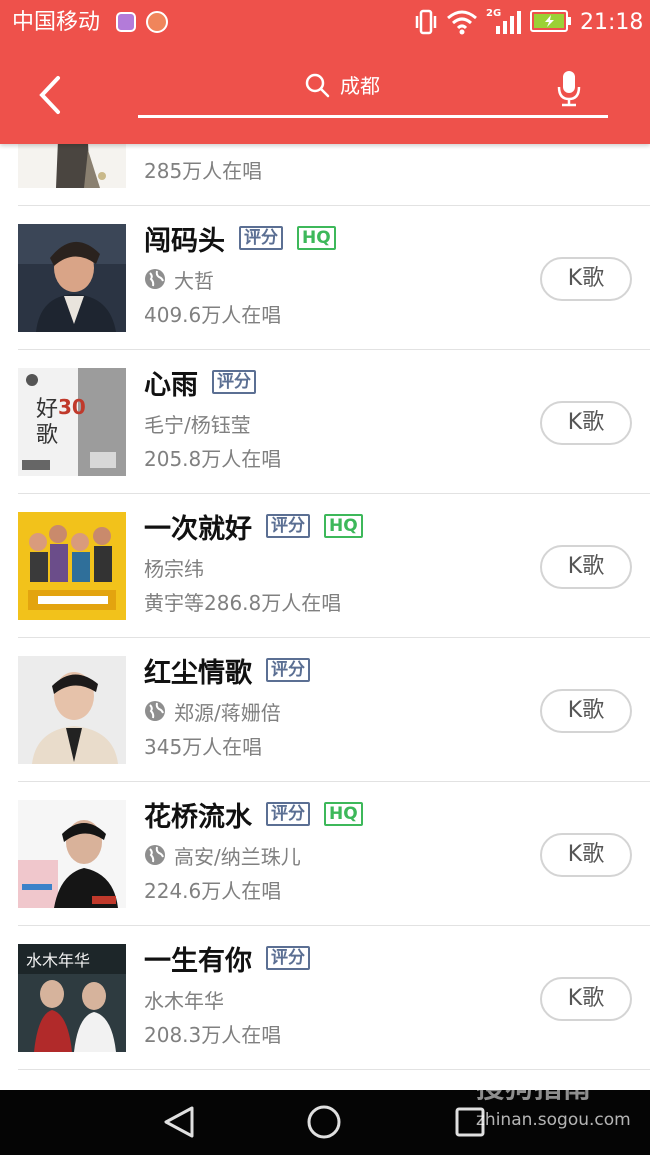  What do you see at coordinates (72, 407) in the screenshot?
I see `svg-text: 30` at bounding box center [72, 407].